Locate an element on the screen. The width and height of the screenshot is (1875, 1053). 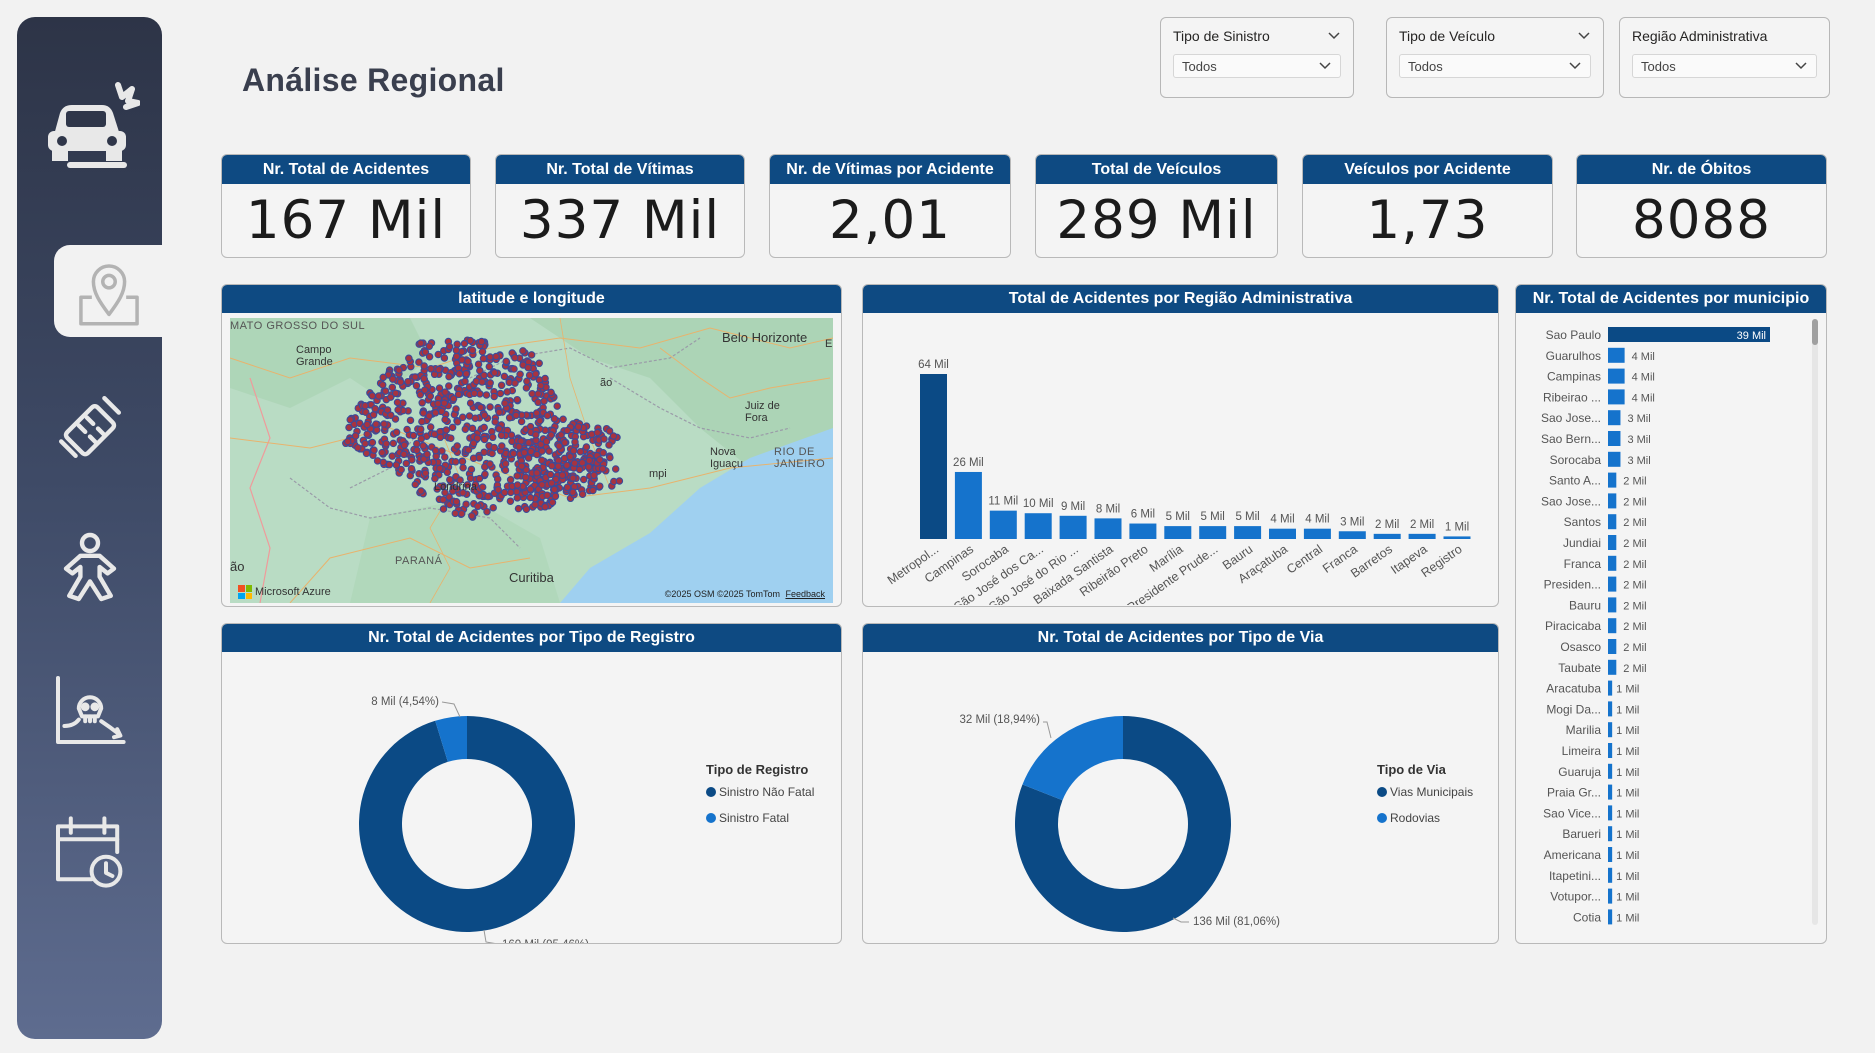
legend-dot is located at coordinates (711, 818).